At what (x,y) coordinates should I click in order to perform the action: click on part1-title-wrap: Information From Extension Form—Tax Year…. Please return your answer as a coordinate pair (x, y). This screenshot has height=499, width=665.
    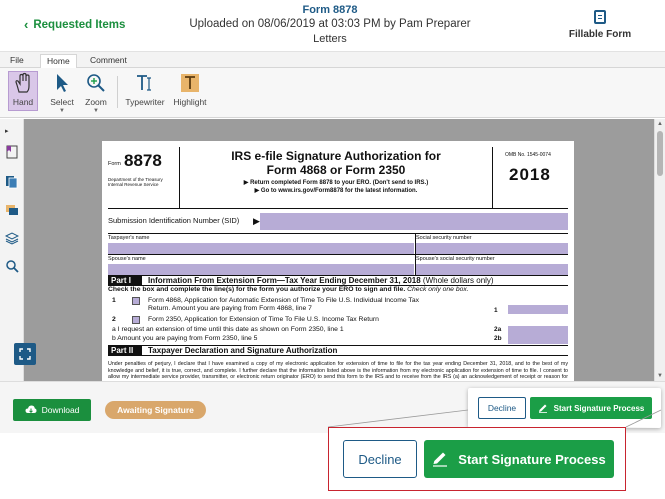
    Looking at the image, I should click on (321, 280).